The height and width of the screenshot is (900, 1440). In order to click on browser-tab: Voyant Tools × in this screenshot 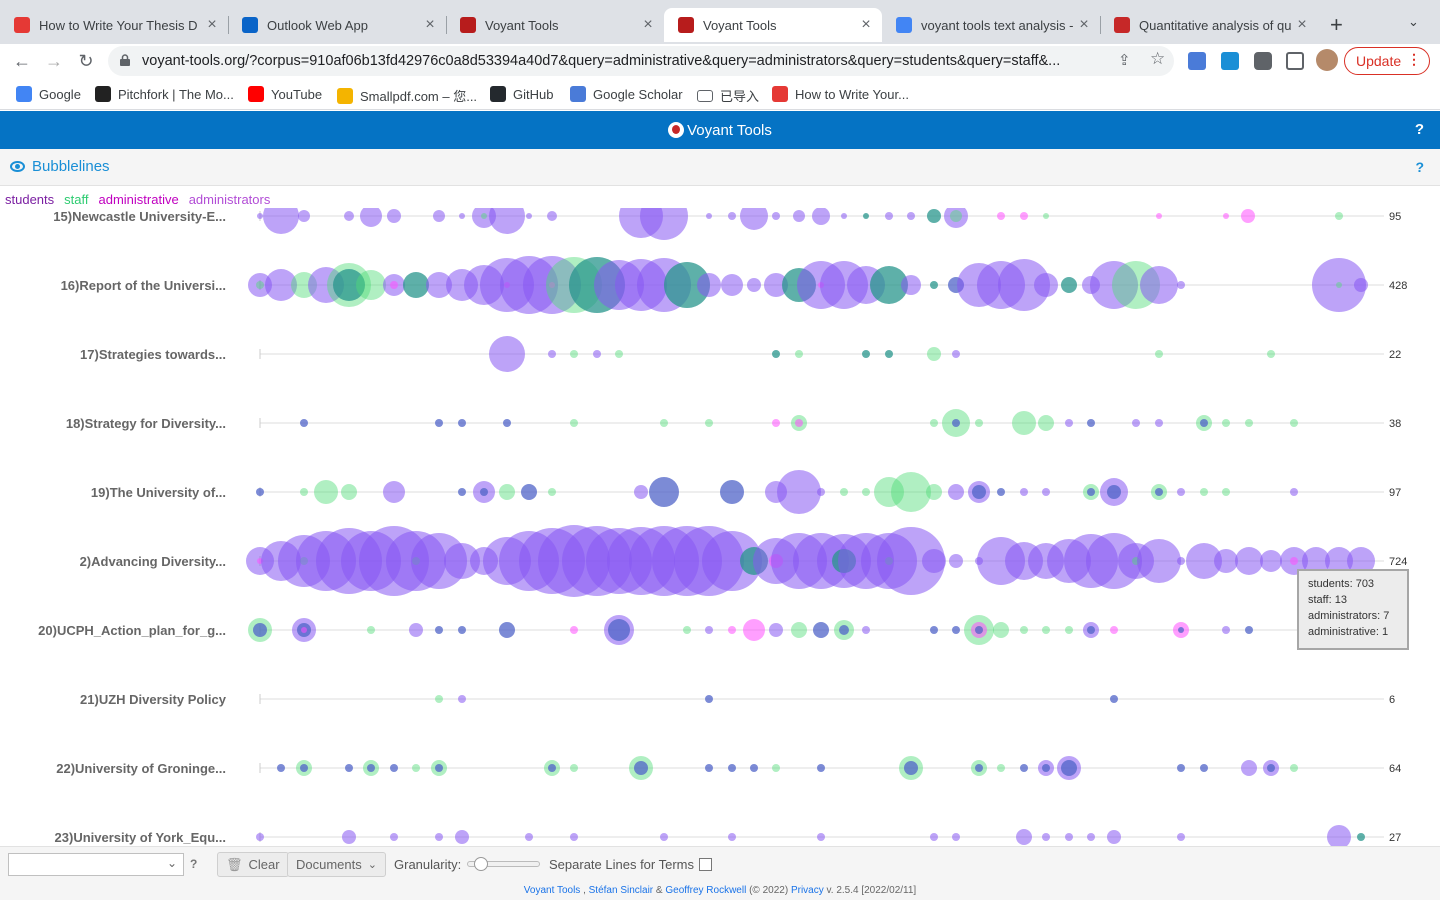, I will do `click(555, 25)`.